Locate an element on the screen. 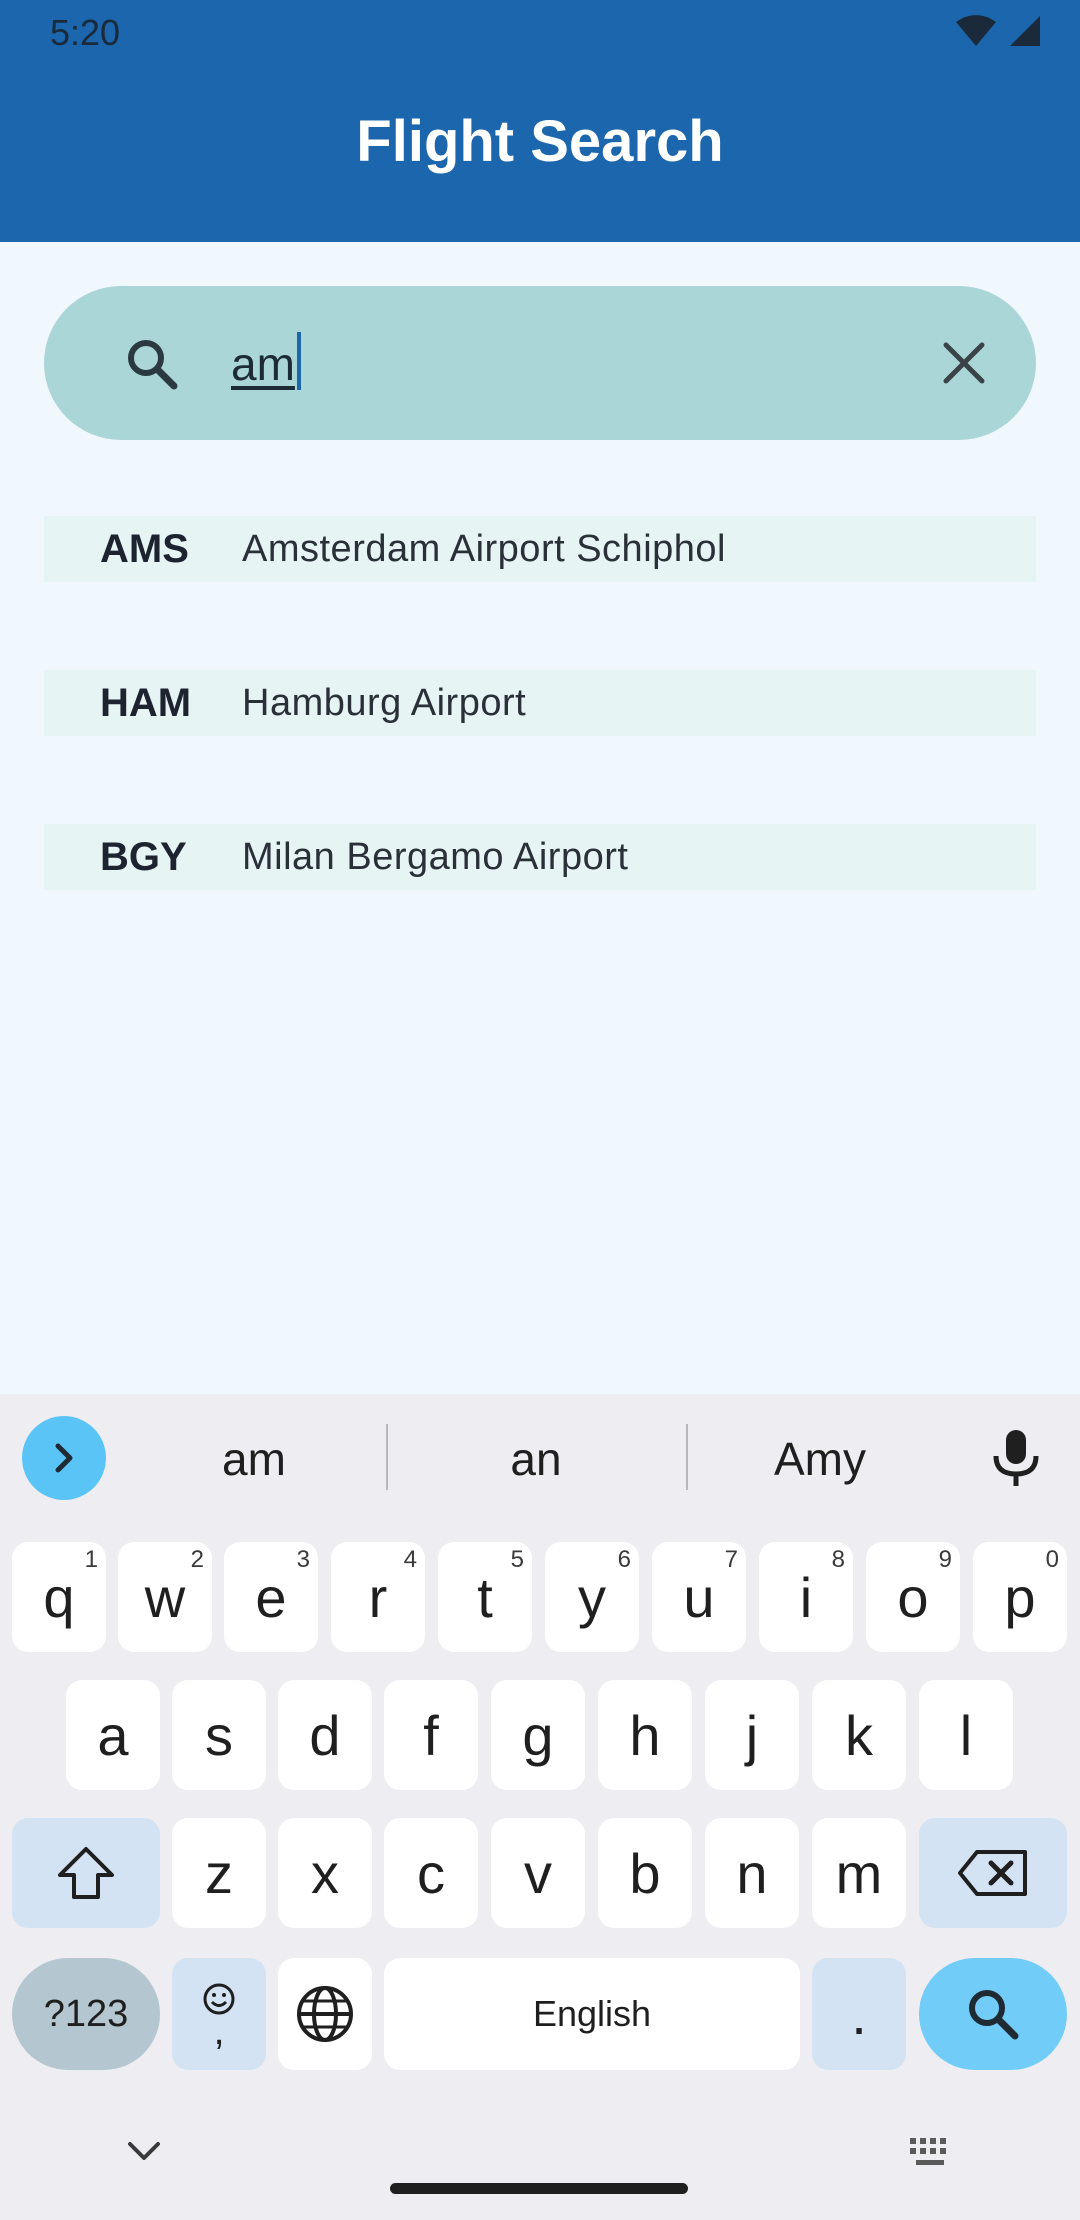  key-w: w2 is located at coordinates (165, 1597).